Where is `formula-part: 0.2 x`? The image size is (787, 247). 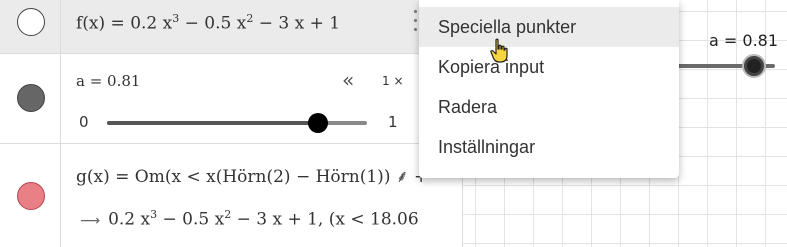 formula-part: 0.2 x is located at coordinates (129, 219).